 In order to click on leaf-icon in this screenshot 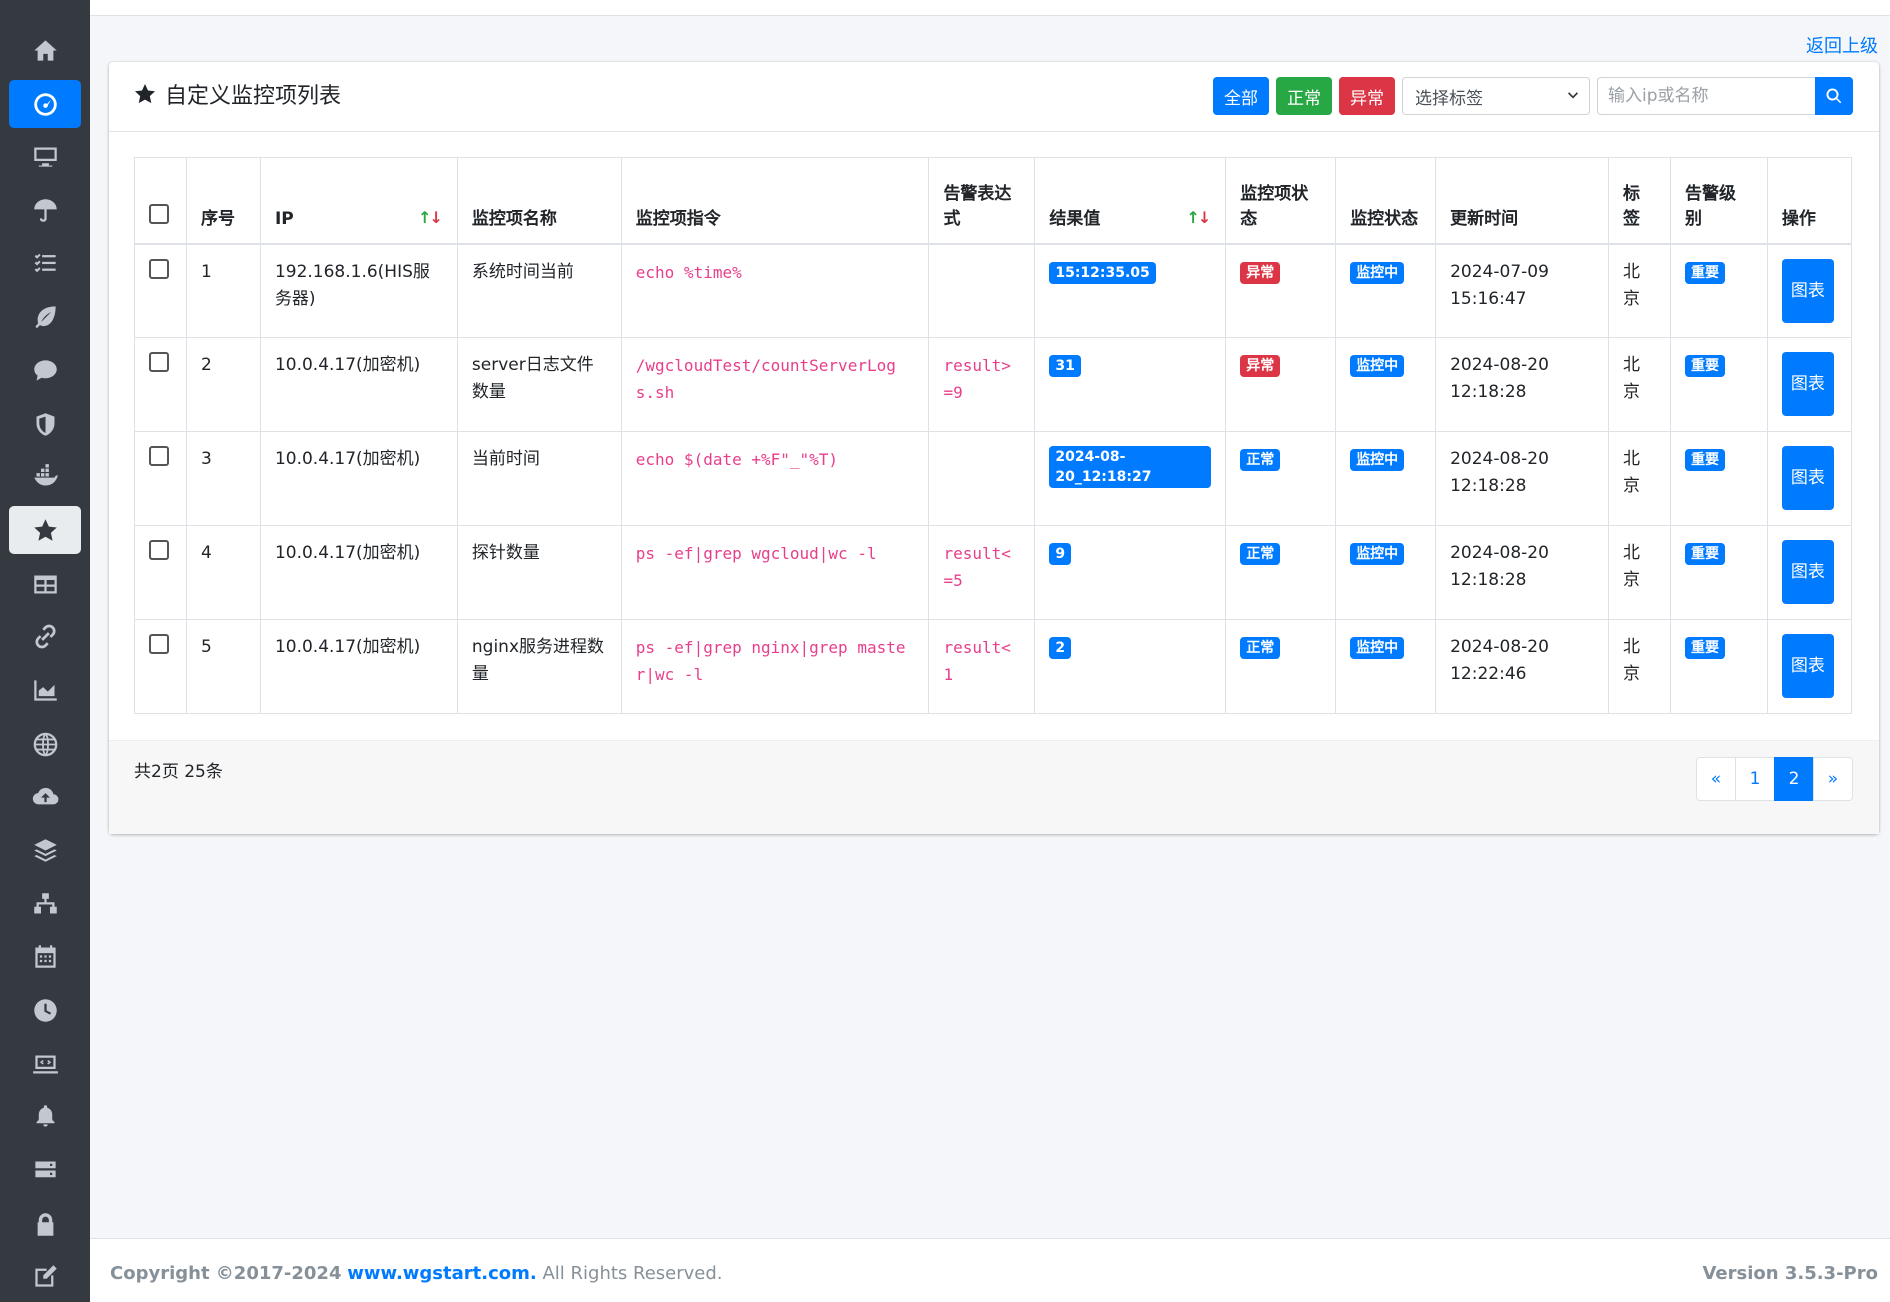, I will do `click(45, 316)`.